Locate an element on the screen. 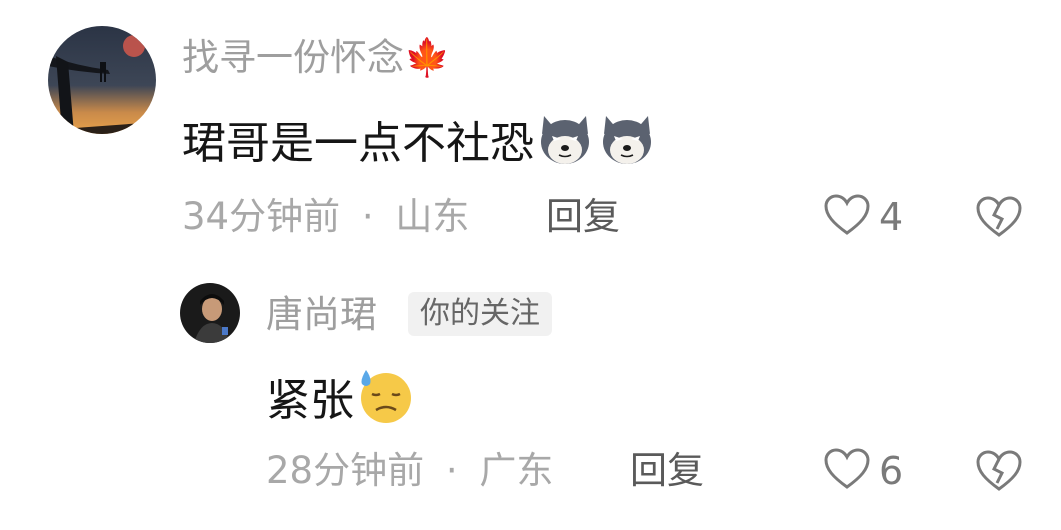  username: 找寻一份怀念🍁 is located at coordinates (316, 58).